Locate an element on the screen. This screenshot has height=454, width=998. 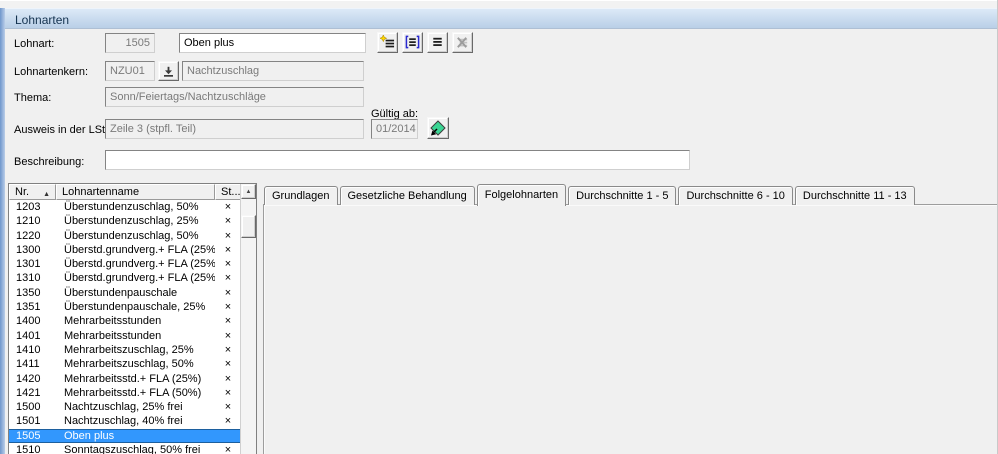
cell: 1351 is located at coordinates (28, 307).